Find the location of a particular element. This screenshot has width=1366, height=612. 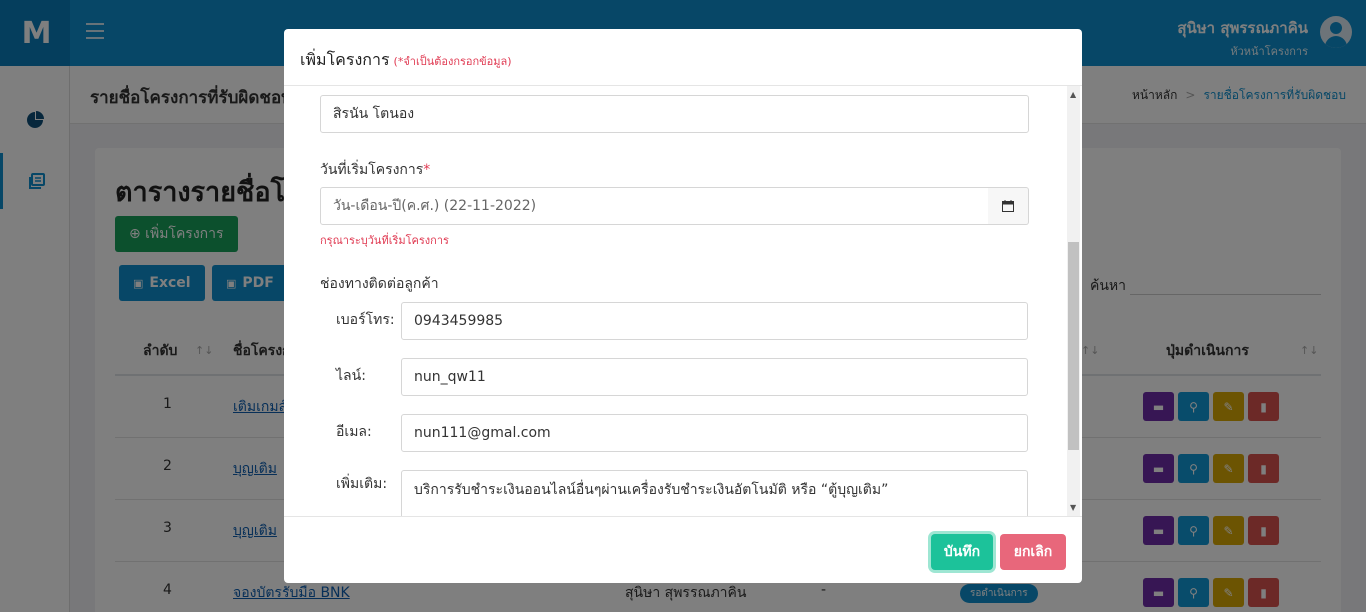

start-date-label: วันที่เริ่มโครงการ* is located at coordinates (375, 170).